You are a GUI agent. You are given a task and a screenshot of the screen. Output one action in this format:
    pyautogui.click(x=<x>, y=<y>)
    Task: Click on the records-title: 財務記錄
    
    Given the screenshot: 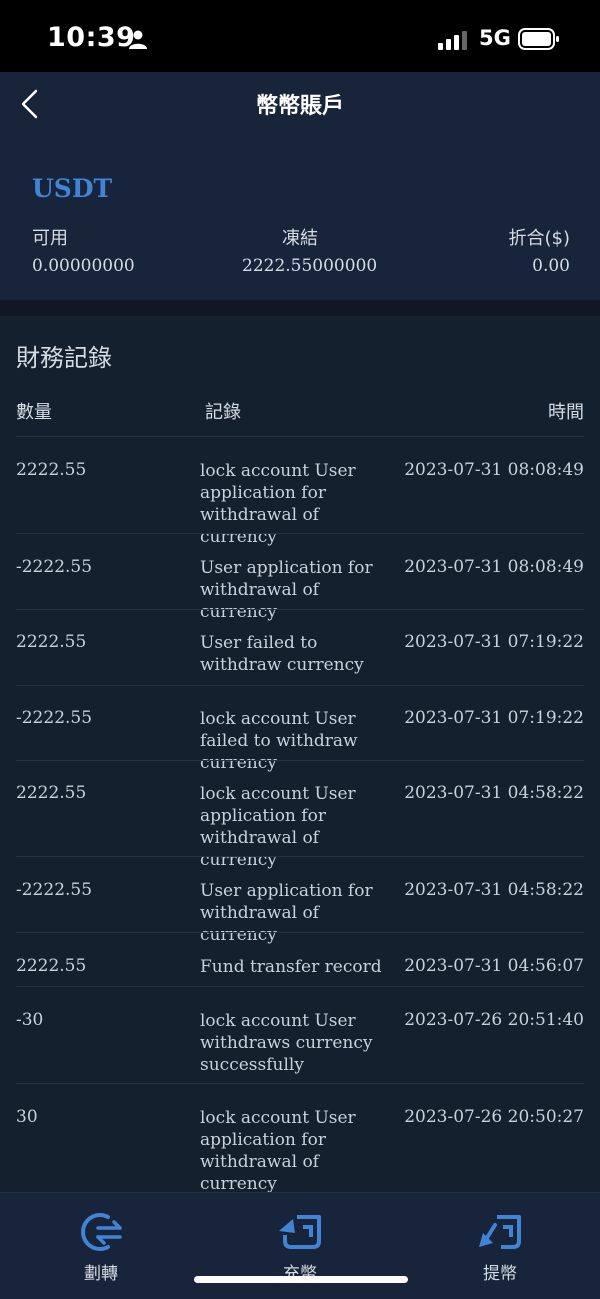 What is the action you would take?
    pyautogui.click(x=64, y=358)
    